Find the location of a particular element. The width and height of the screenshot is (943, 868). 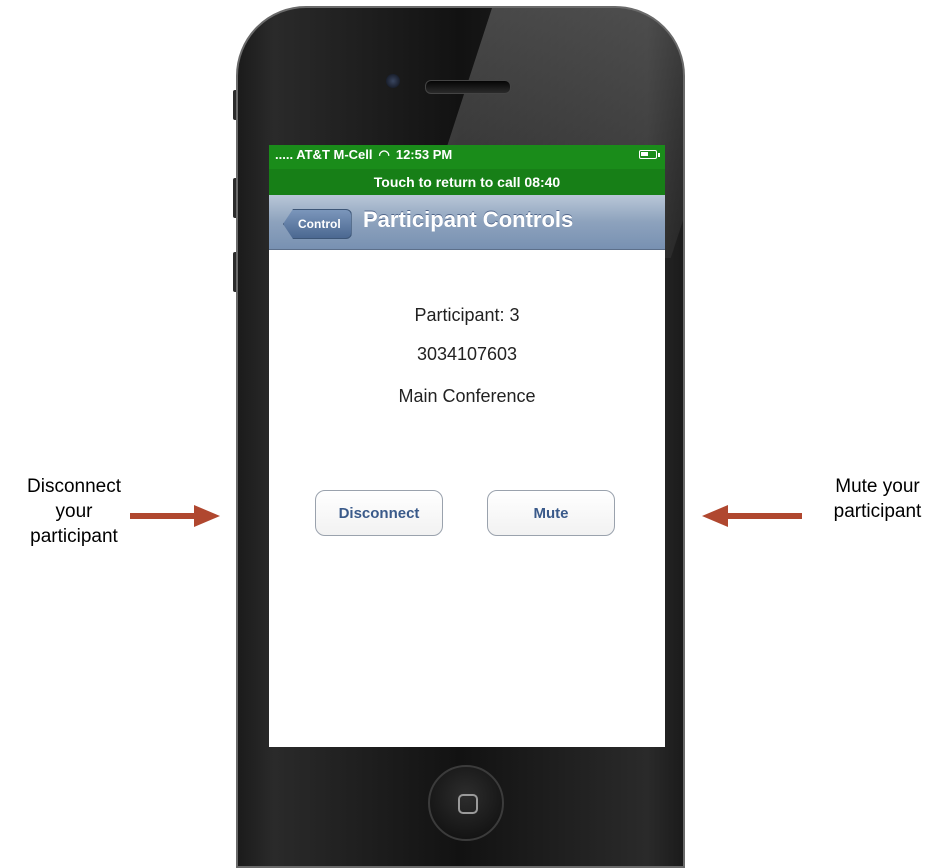

page-title: Participant Controls is located at coordinates (468, 219).